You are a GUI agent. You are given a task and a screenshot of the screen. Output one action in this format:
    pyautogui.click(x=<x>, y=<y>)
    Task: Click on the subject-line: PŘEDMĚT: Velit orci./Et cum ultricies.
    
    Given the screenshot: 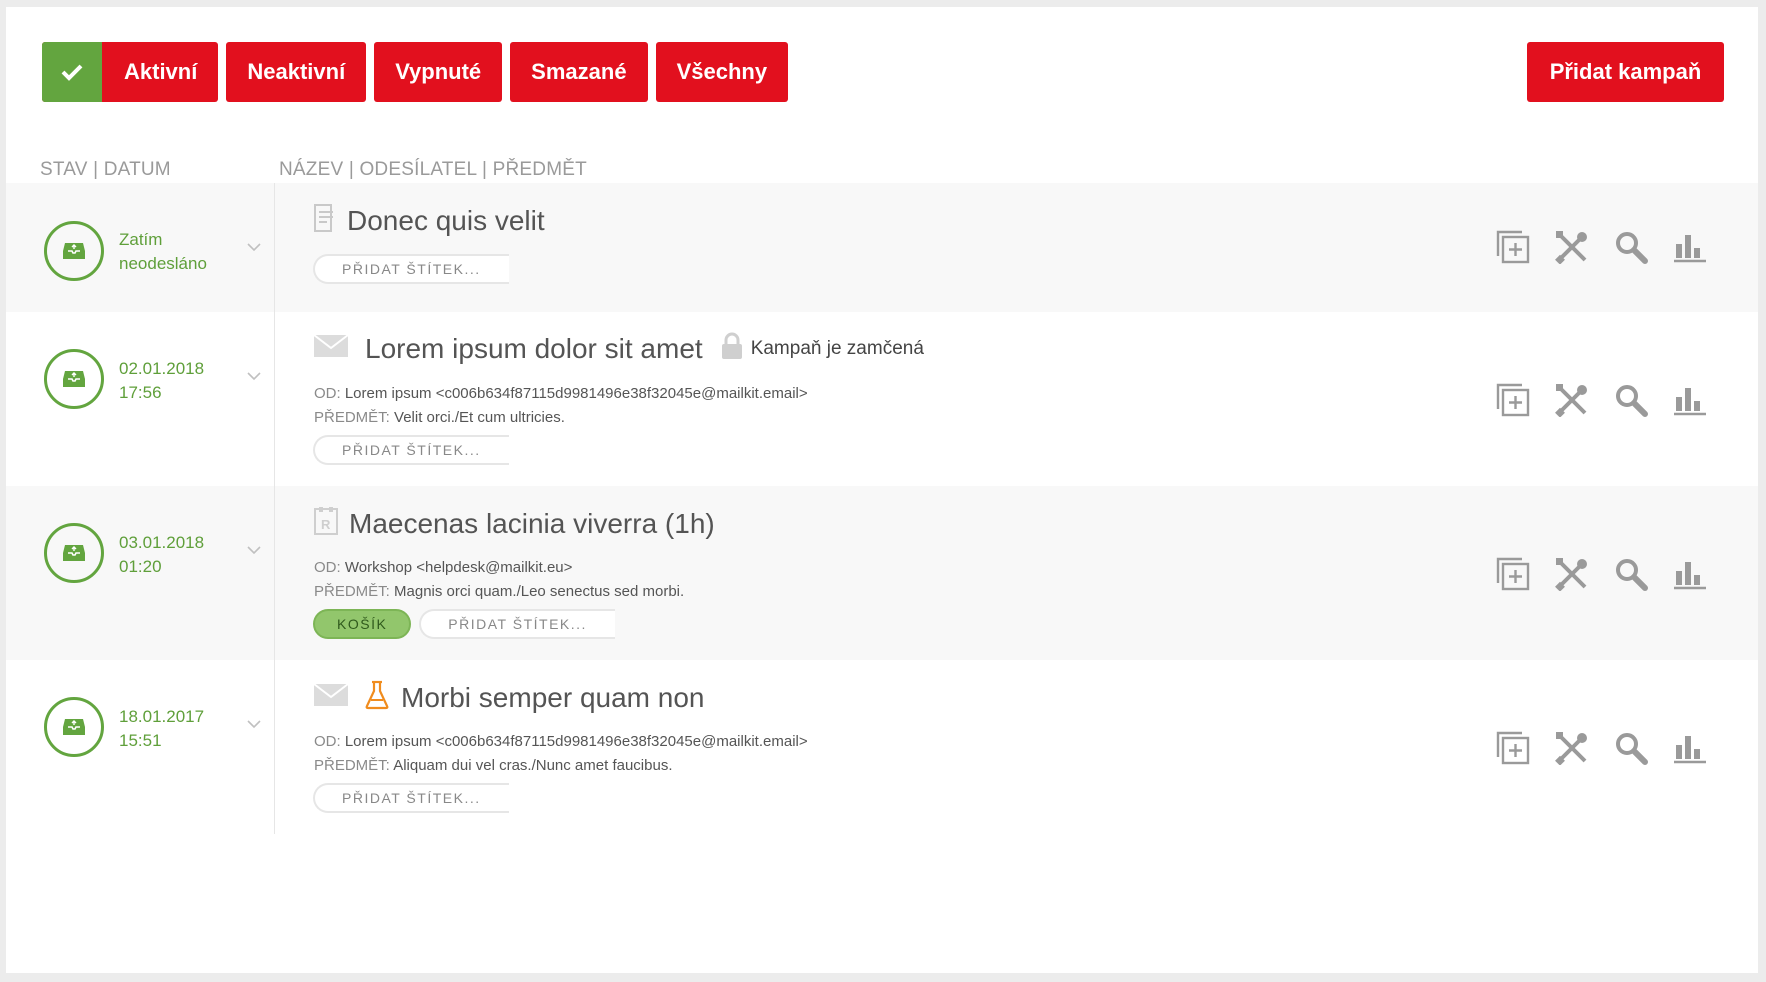 What is the action you would take?
    pyautogui.click(x=561, y=418)
    